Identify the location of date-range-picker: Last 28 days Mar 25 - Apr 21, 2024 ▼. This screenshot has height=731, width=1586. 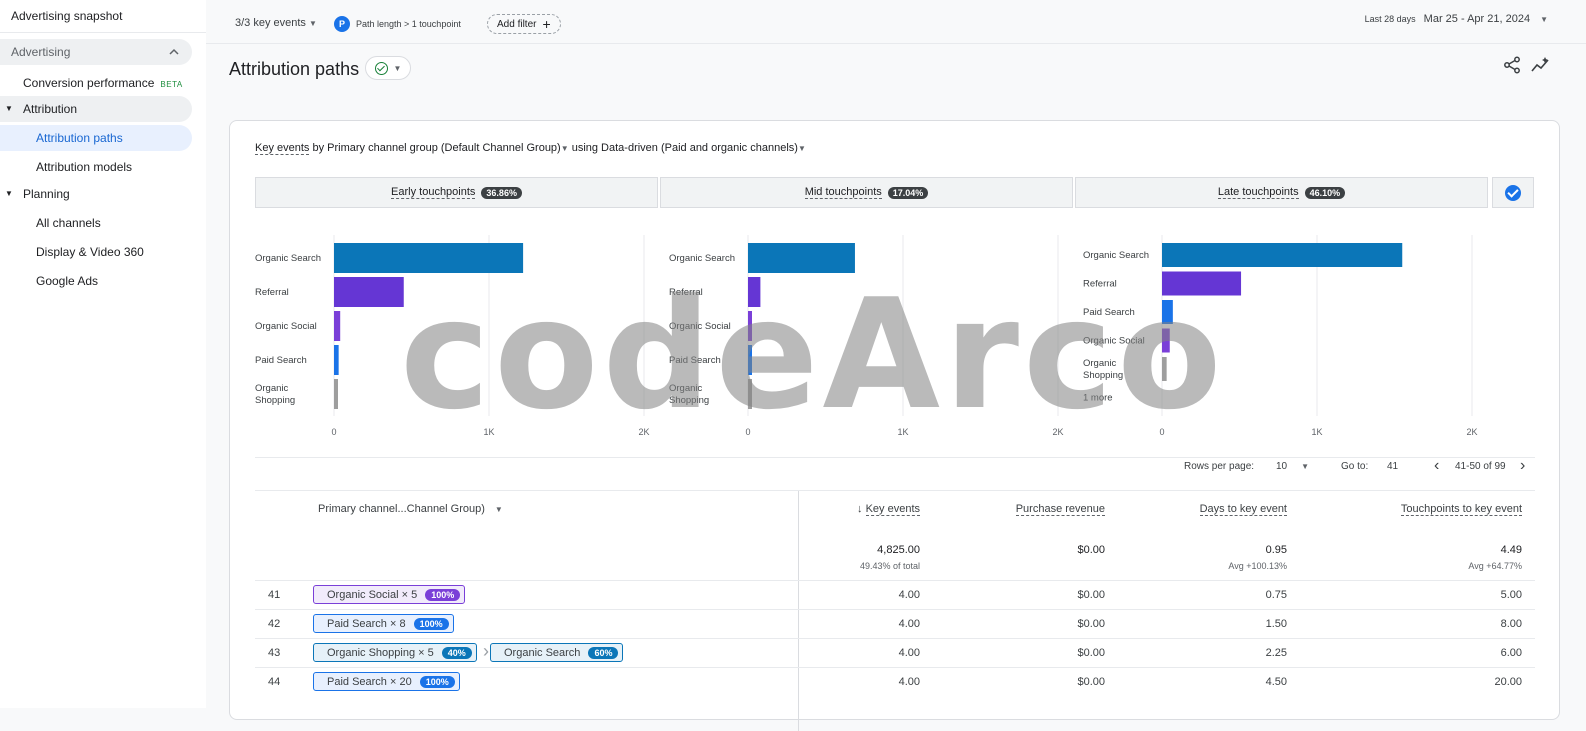
(1456, 19).